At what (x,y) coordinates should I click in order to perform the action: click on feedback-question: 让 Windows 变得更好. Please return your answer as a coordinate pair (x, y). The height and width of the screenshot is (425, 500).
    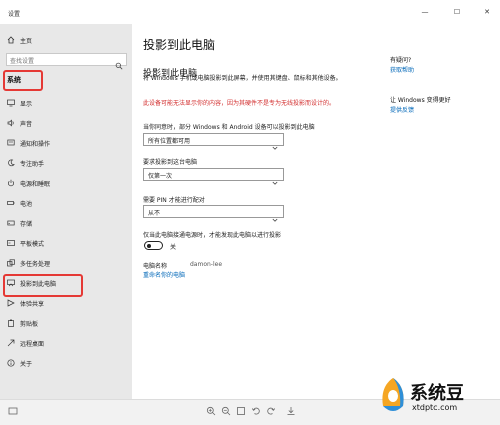
    Looking at the image, I should click on (420, 100).